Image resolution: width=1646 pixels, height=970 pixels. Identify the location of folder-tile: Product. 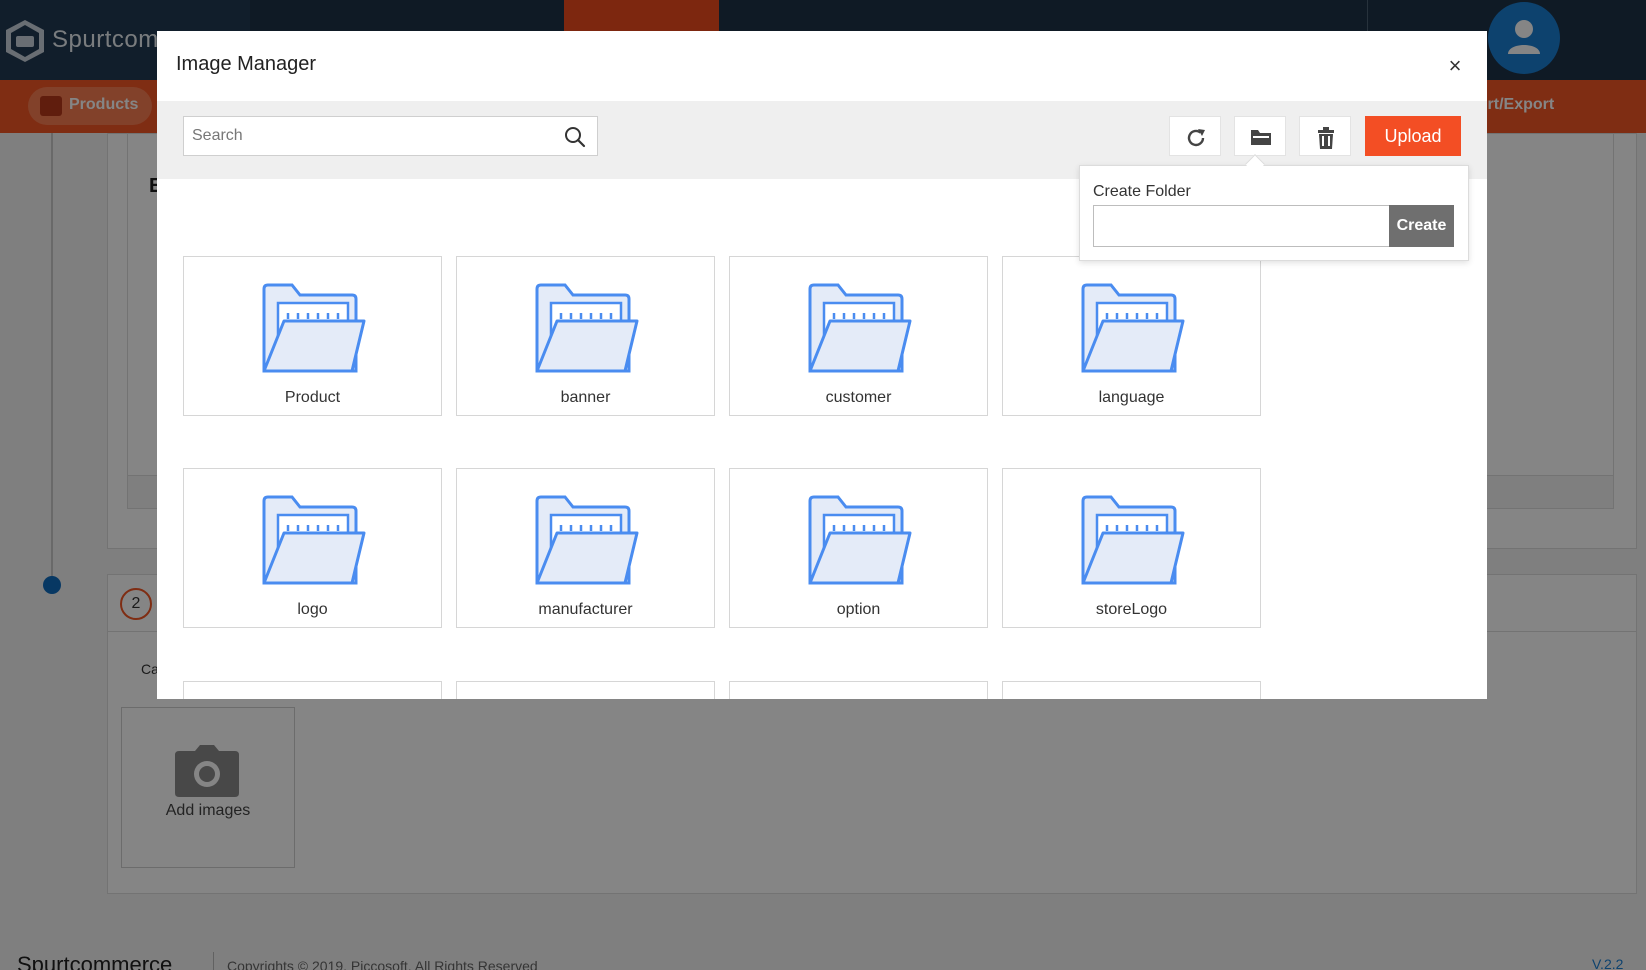
(312, 336).